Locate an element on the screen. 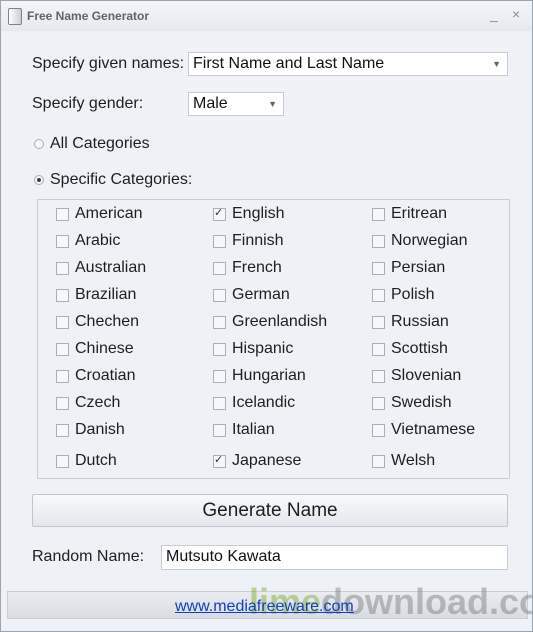 The image size is (533, 632). category-persian-checkbox is located at coordinates (378, 268).